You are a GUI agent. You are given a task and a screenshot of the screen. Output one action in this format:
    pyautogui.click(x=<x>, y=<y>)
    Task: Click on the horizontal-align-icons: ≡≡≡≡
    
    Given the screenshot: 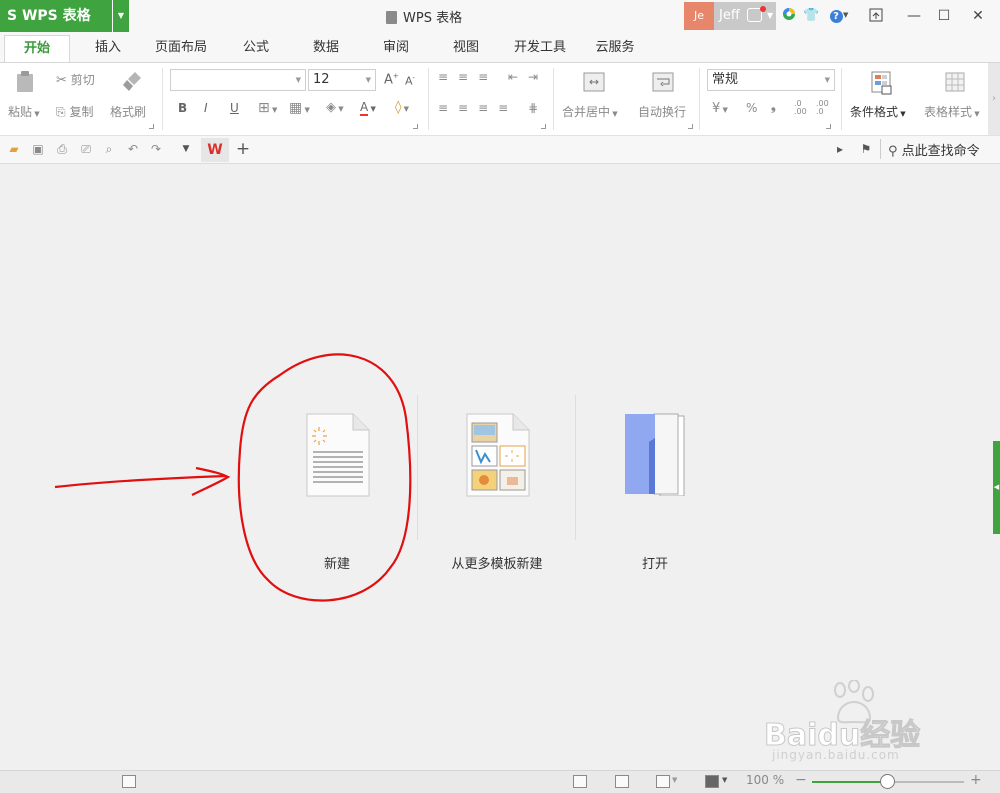 What is the action you would take?
    pyautogui.click(x=478, y=108)
    